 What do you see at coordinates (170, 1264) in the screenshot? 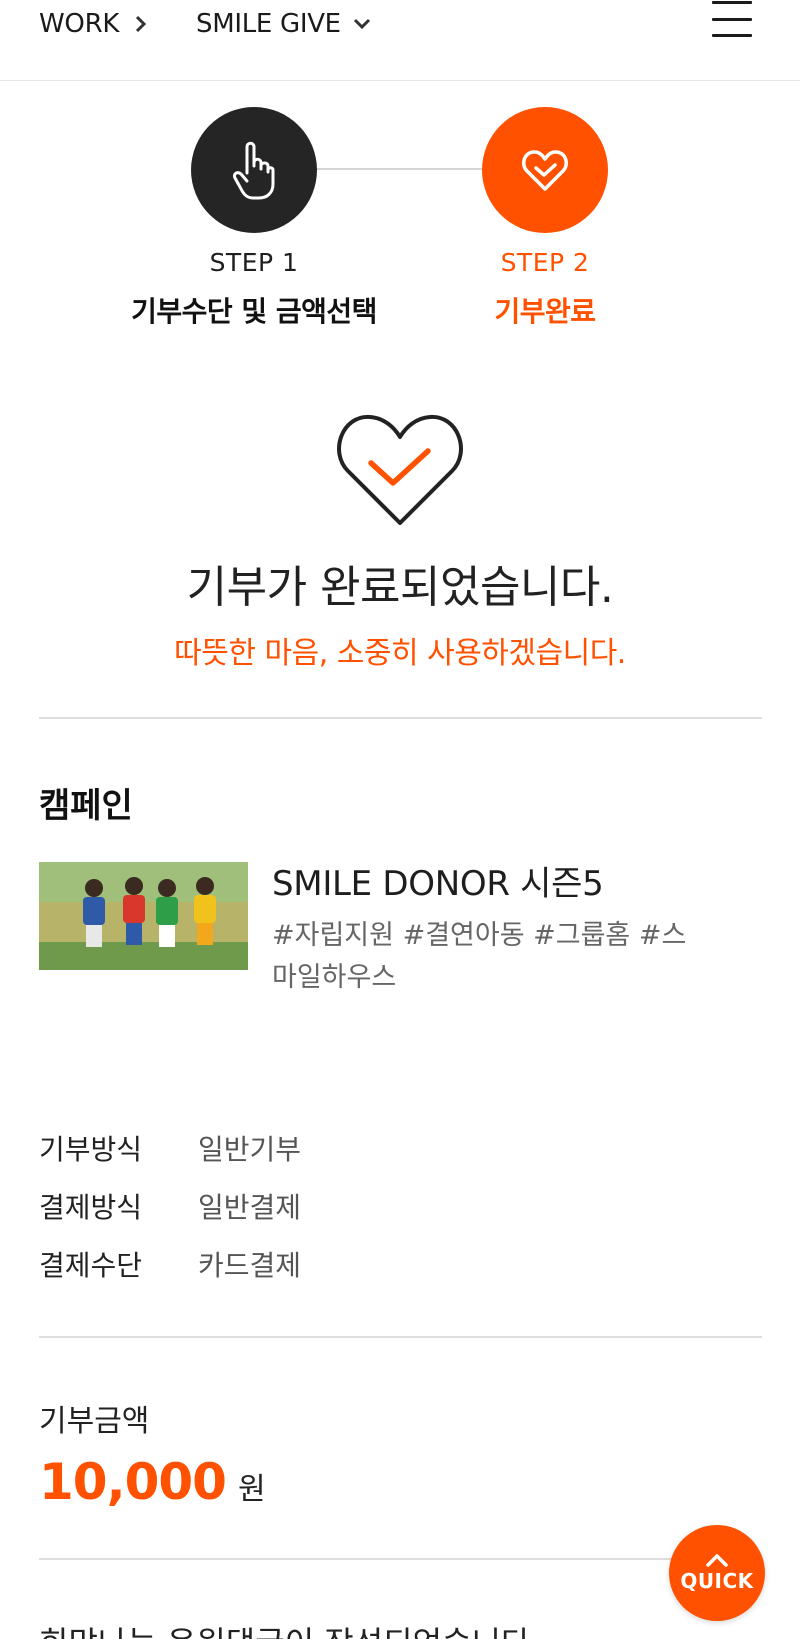
I see `info-row-payment-method: 결제수단 카드결제` at bounding box center [170, 1264].